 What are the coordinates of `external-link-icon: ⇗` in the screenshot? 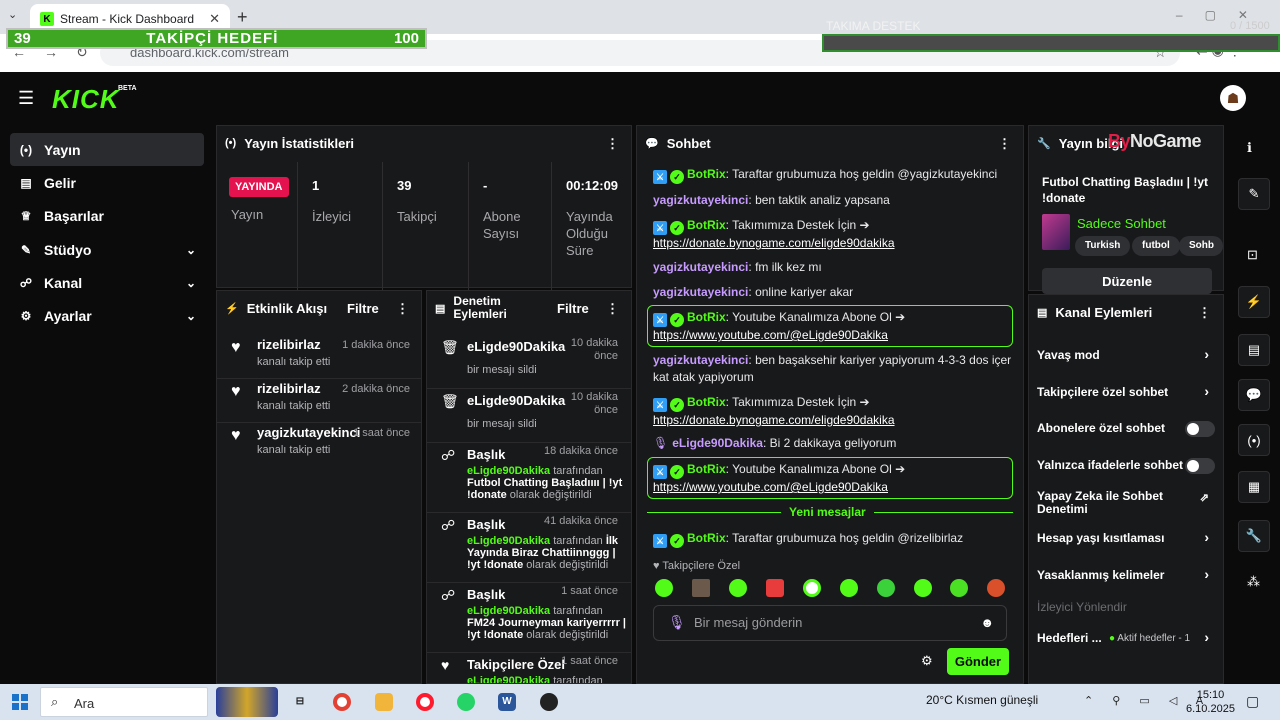 It's located at (1204, 497).